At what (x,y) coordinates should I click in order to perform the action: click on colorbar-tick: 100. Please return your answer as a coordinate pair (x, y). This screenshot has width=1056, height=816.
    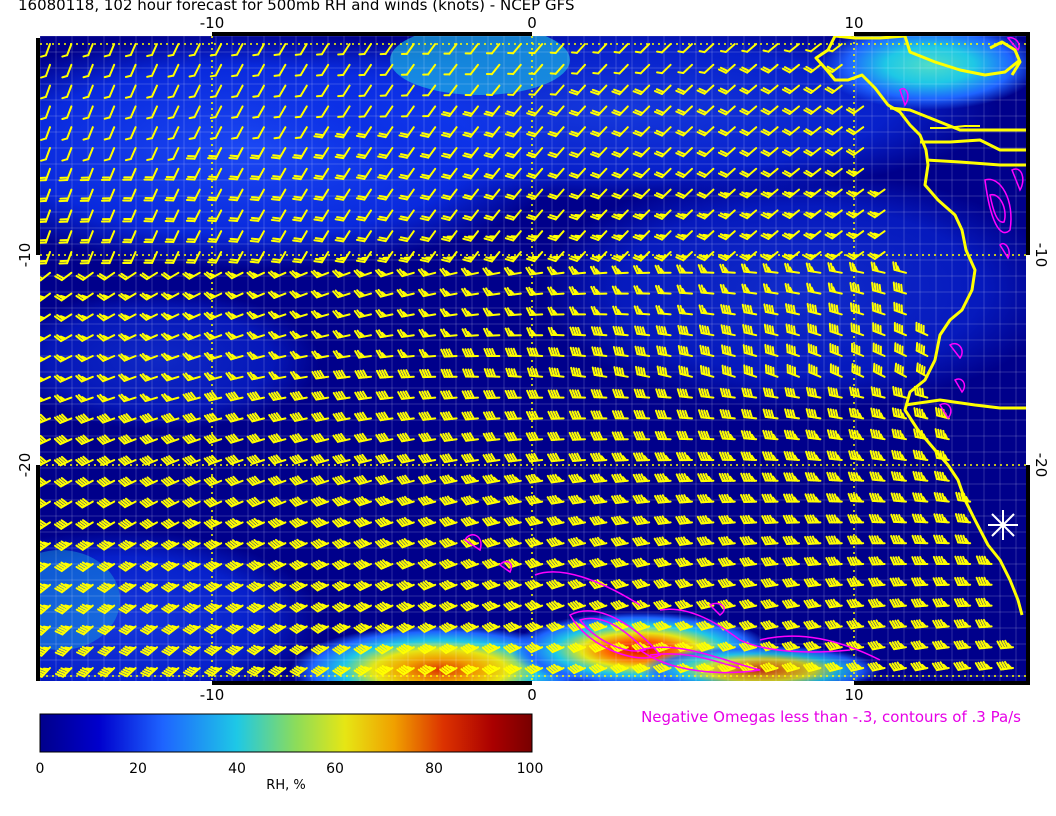
    Looking at the image, I should click on (530, 769).